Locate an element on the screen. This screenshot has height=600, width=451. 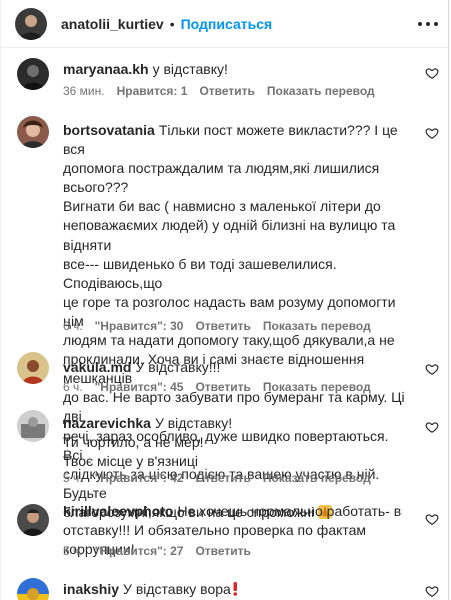
comment-text: У відставку!!! is located at coordinates (178, 367).